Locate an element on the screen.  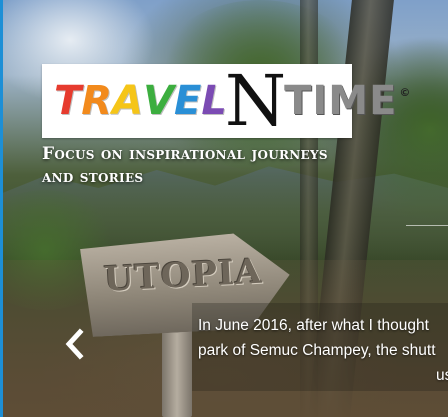
logo-letter-r: R is located at coordinates (97, 101).